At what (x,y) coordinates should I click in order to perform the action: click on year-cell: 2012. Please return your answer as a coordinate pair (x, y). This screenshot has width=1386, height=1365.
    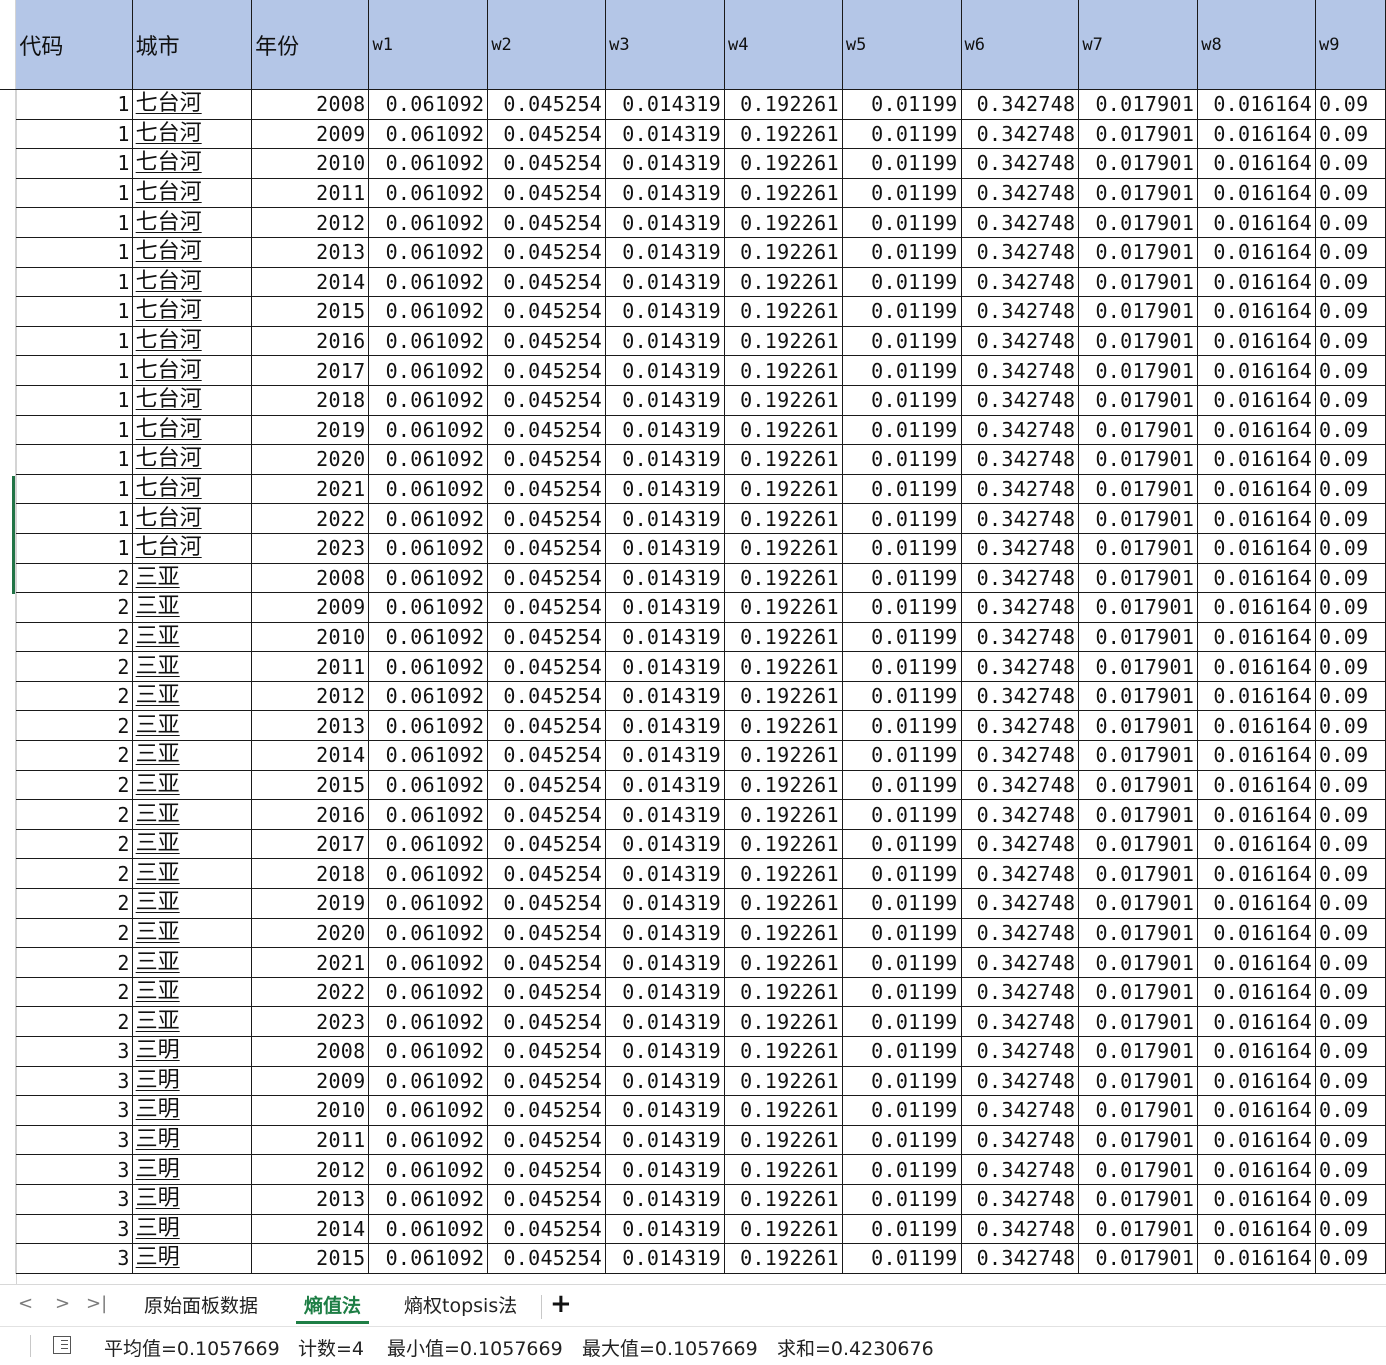
    Looking at the image, I should click on (310, 1169).